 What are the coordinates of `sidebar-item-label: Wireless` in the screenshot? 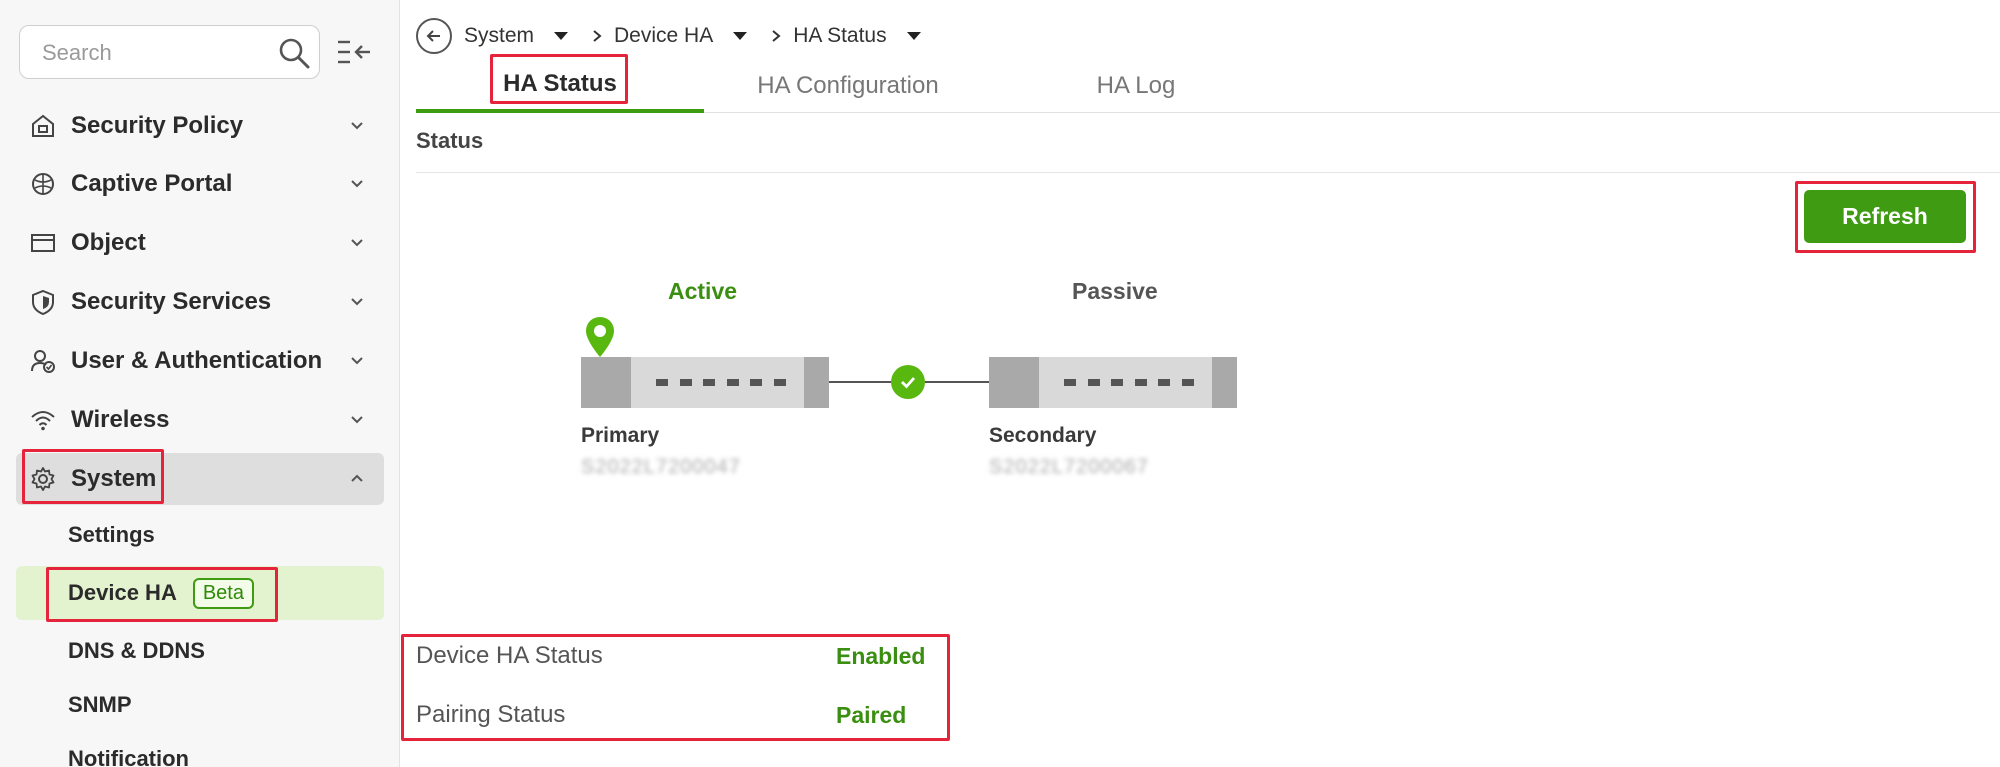 It's located at (120, 419).